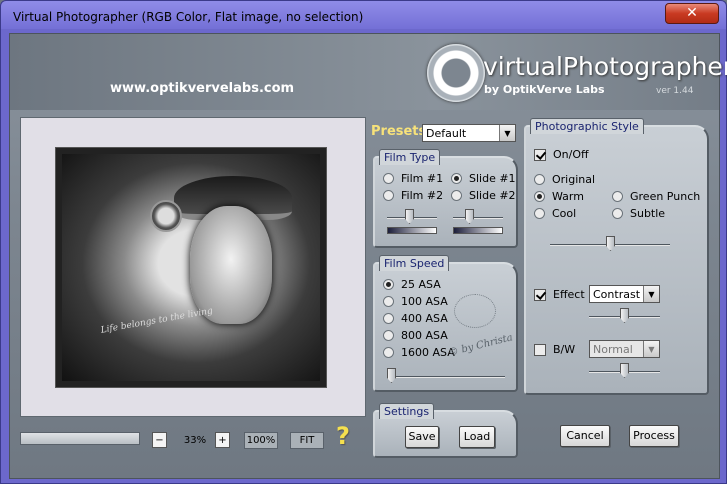 The width and height of the screenshot is (727, 484). I want to click on radio-label: Film #1, so click(422, 178).